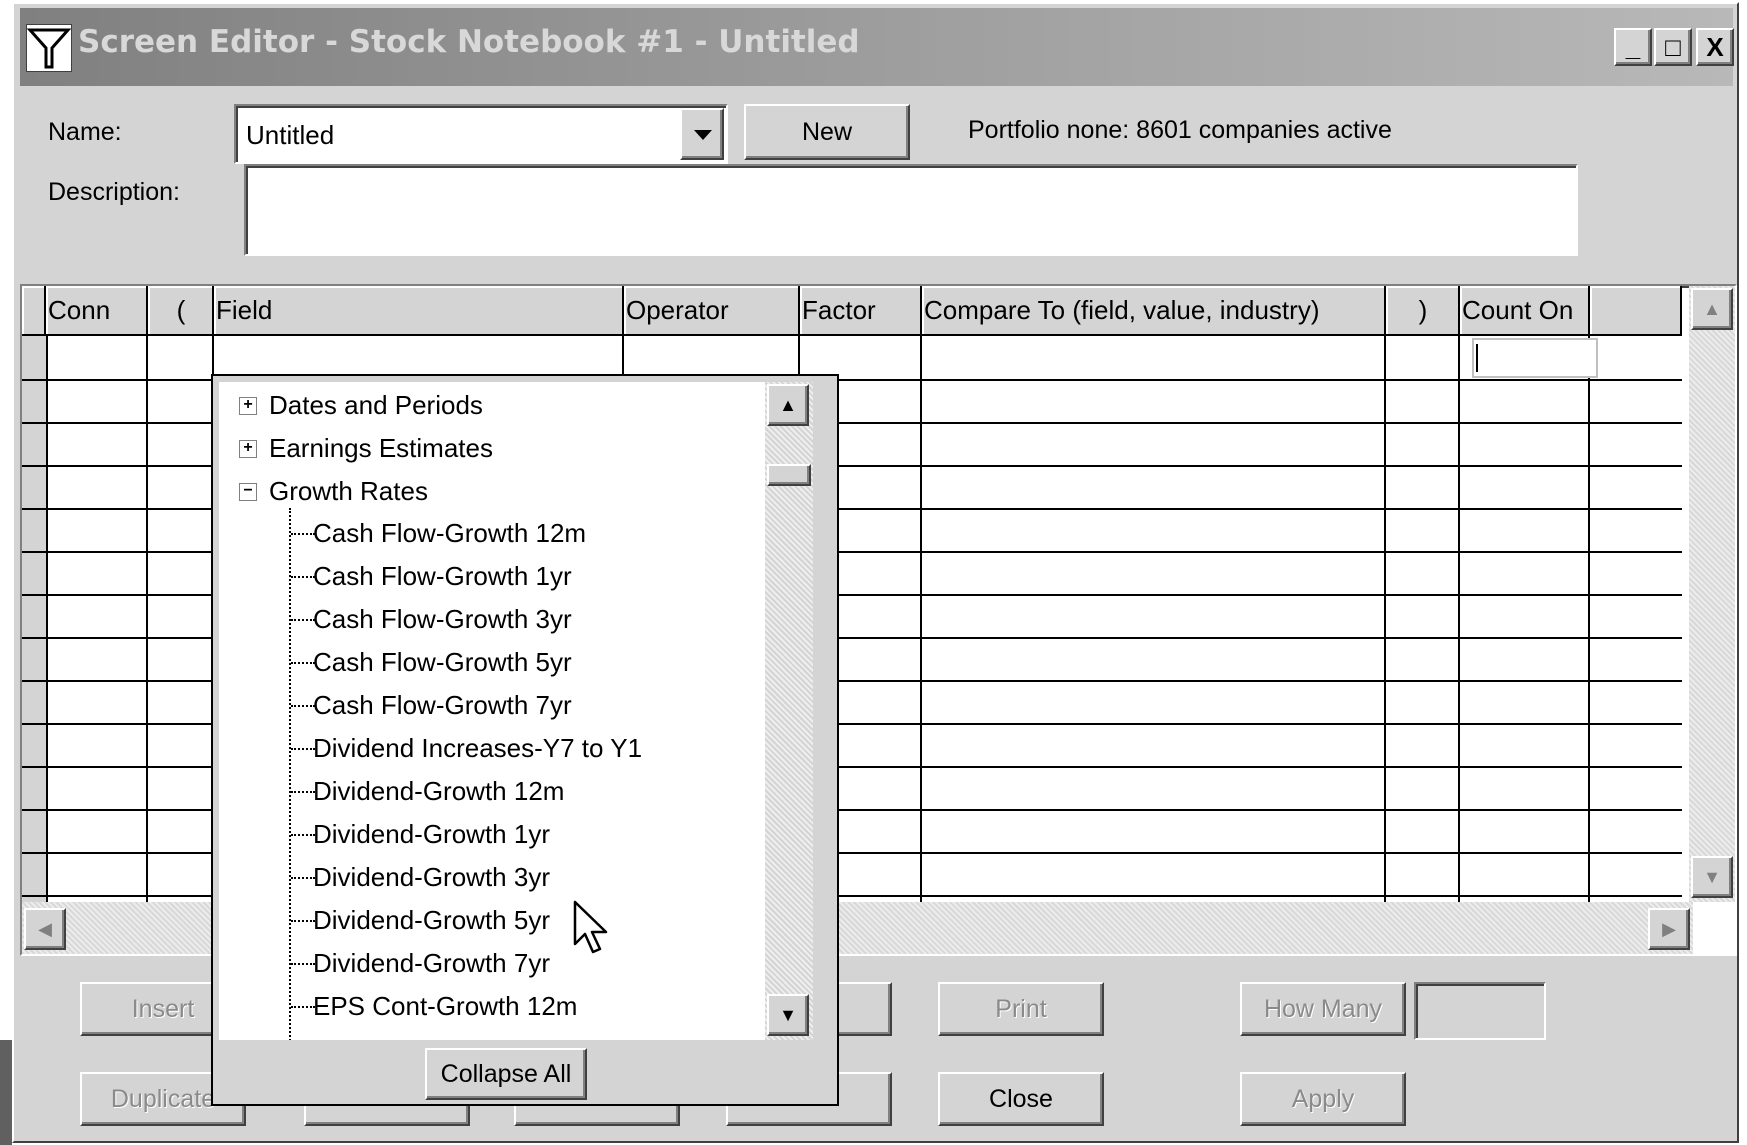 This screenshot has width=1747, height=1145. Describe the element at coordinates (861, 310) in the screenshot. I see `column-factor: Factor` at that location.